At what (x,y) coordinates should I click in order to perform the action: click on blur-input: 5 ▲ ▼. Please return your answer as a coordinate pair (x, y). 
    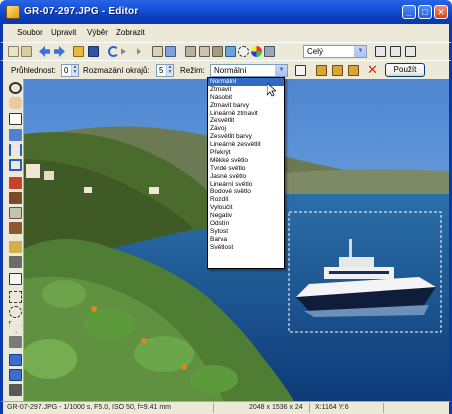
    Looking at the image, I should click on (165, 70).